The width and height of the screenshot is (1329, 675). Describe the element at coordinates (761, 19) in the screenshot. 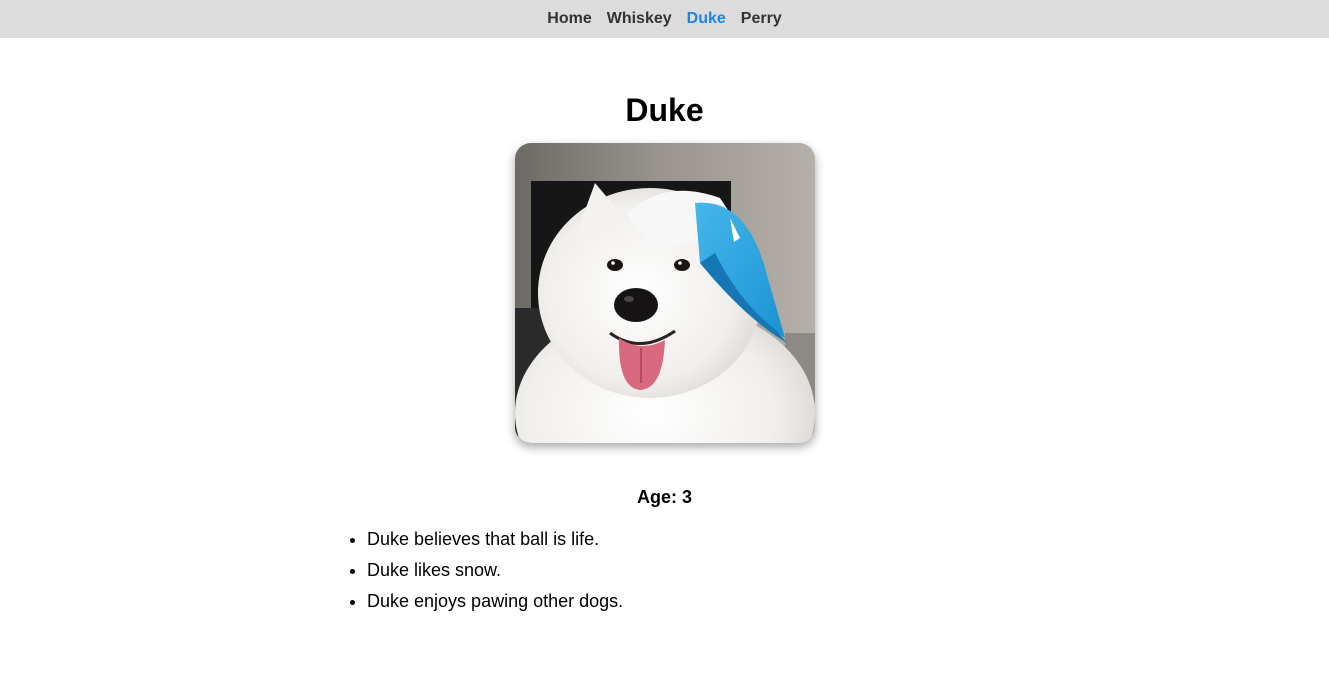

I see `nav-link-perry: Perry` at that location.